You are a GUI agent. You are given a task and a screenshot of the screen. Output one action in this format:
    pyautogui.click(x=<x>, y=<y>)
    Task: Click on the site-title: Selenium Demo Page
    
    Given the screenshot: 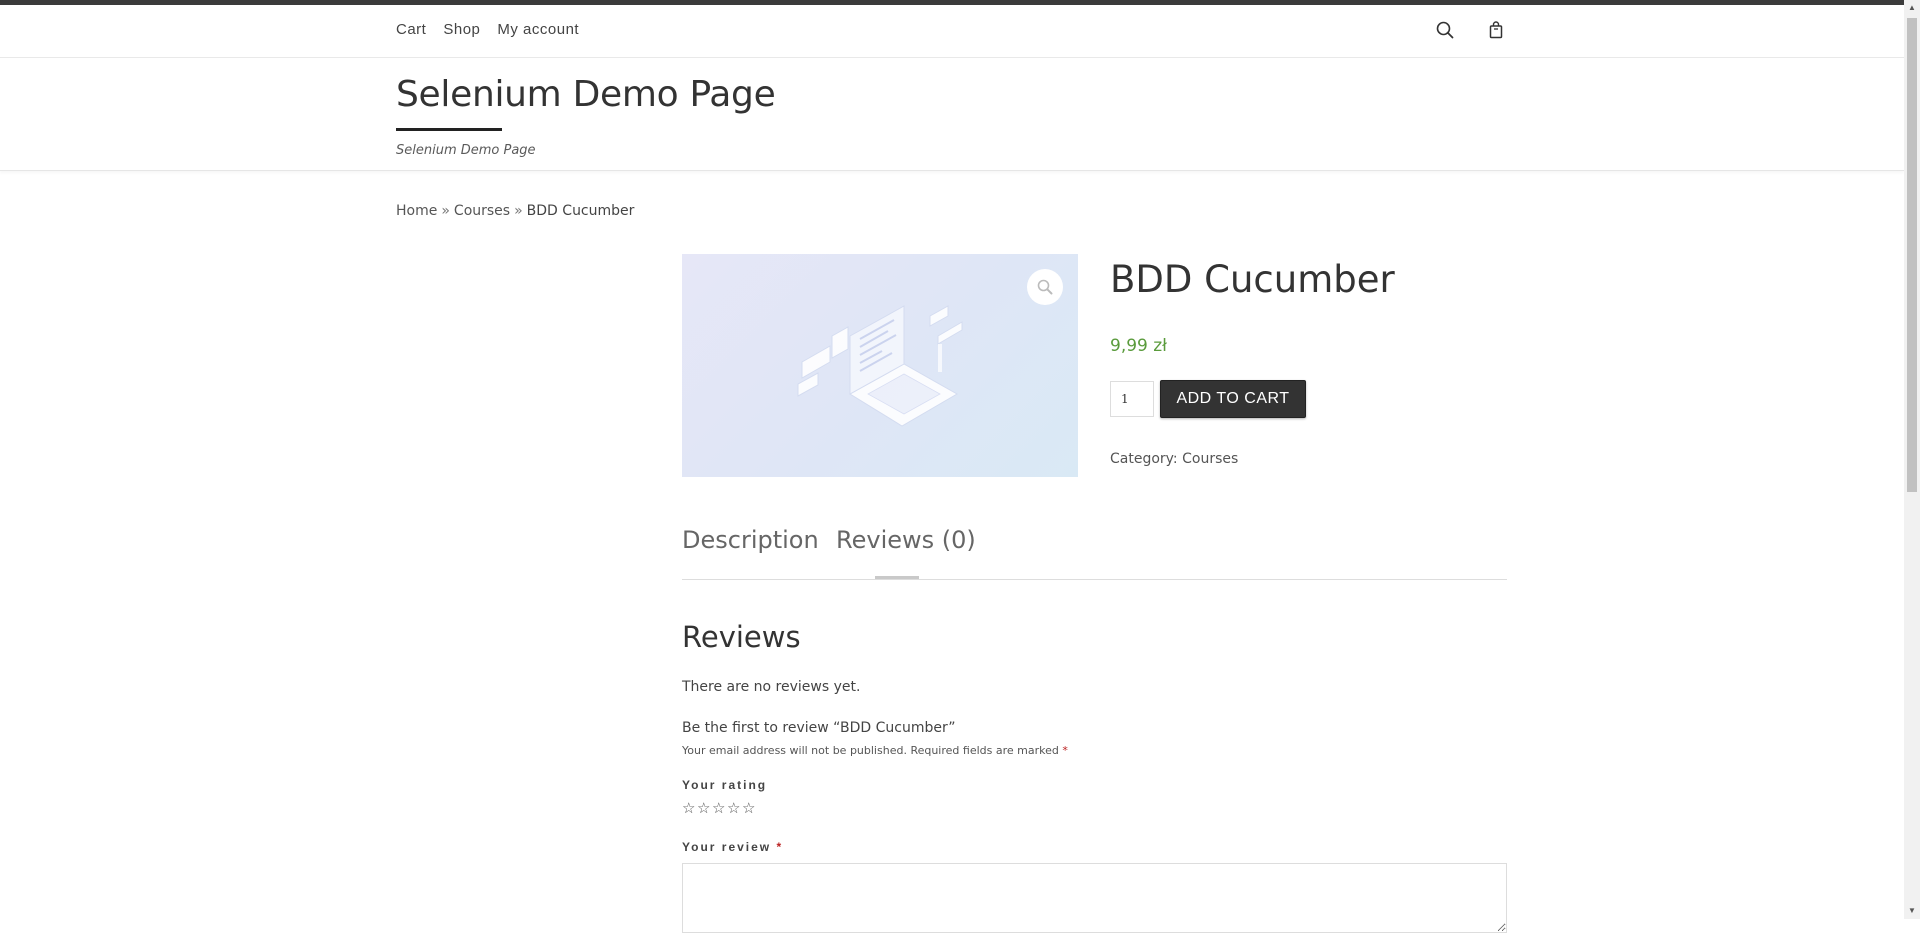 What is the action you would take?
    pyautogui.click(x=586, y=94)
    